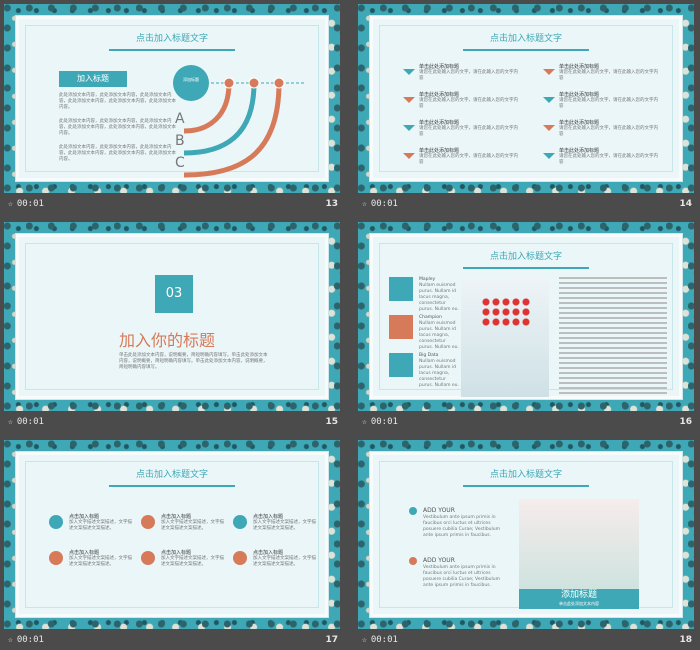  I want to click on letter-c: C, so click(180, 163).